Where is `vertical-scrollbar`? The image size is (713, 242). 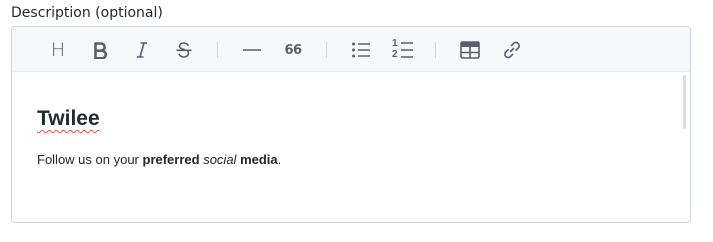
vertical-scrollbar is located at coordinates (684, 102).